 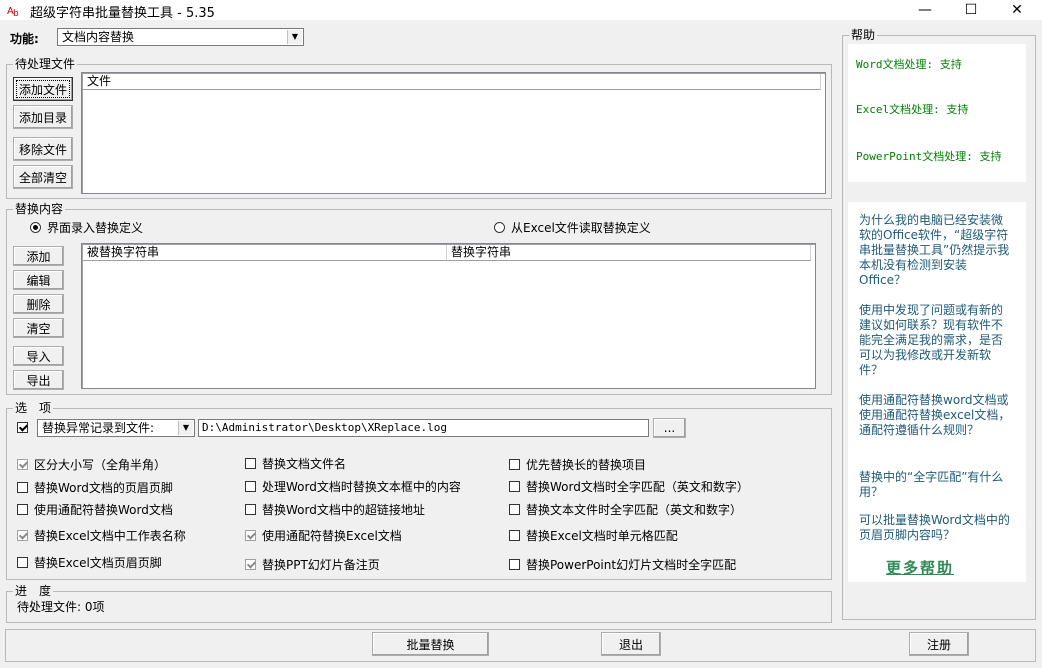 What do you see at coordinates (38, 280) in the screenshot?
I see `edit-button: 编辑` at bounding box center [38, 280].